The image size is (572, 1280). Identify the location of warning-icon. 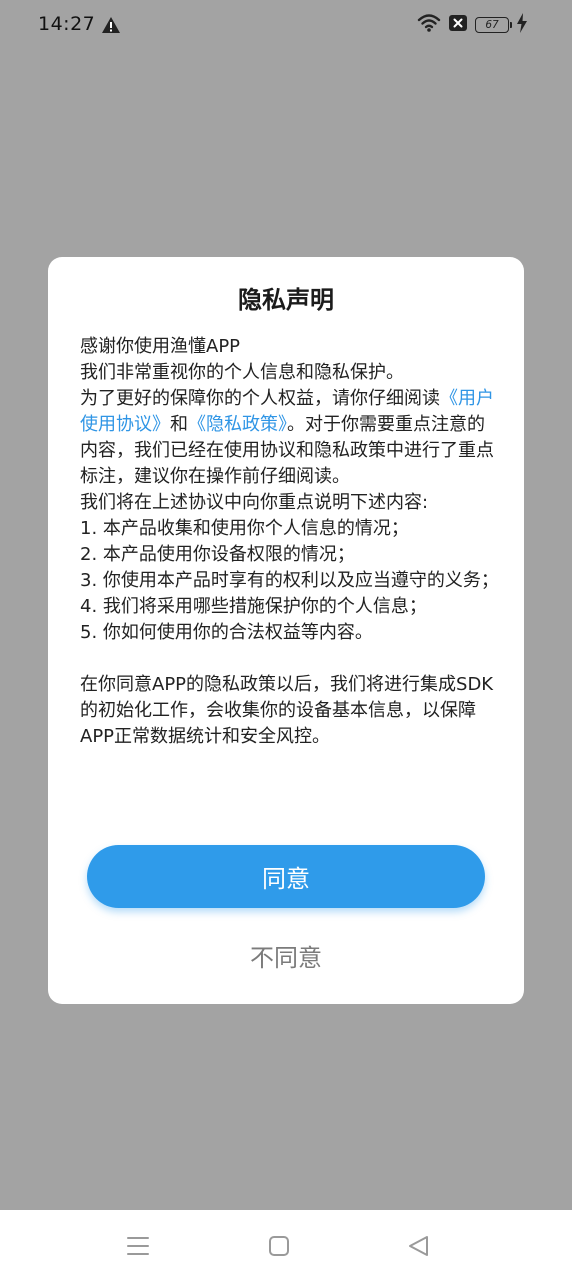
(111, 25).